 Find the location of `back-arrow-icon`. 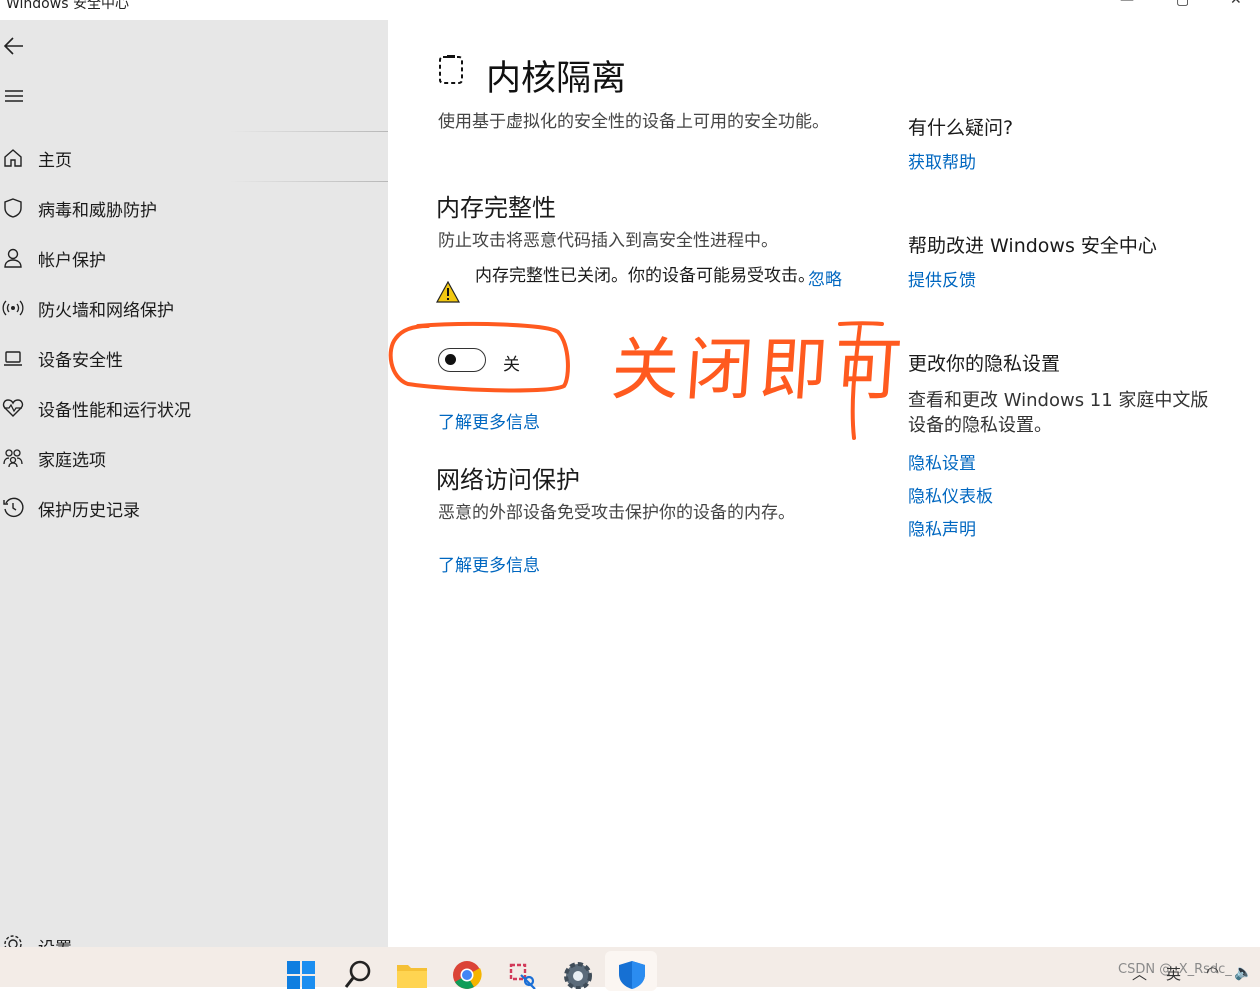

back-arrow-icon is located at coordinates (14, 46).